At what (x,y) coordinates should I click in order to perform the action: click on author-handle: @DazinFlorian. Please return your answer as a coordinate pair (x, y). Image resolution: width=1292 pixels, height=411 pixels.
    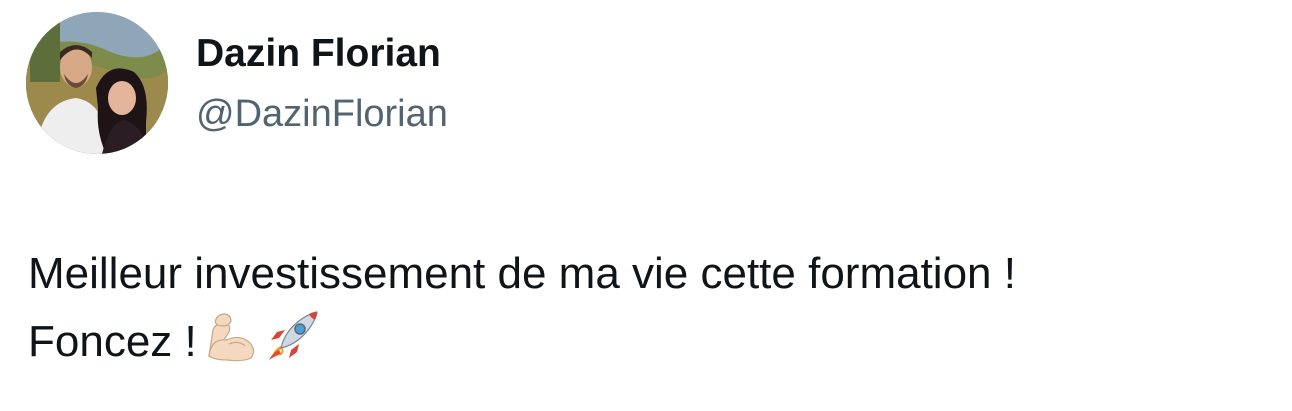
    Looking at the image, I should click on (322, 114).